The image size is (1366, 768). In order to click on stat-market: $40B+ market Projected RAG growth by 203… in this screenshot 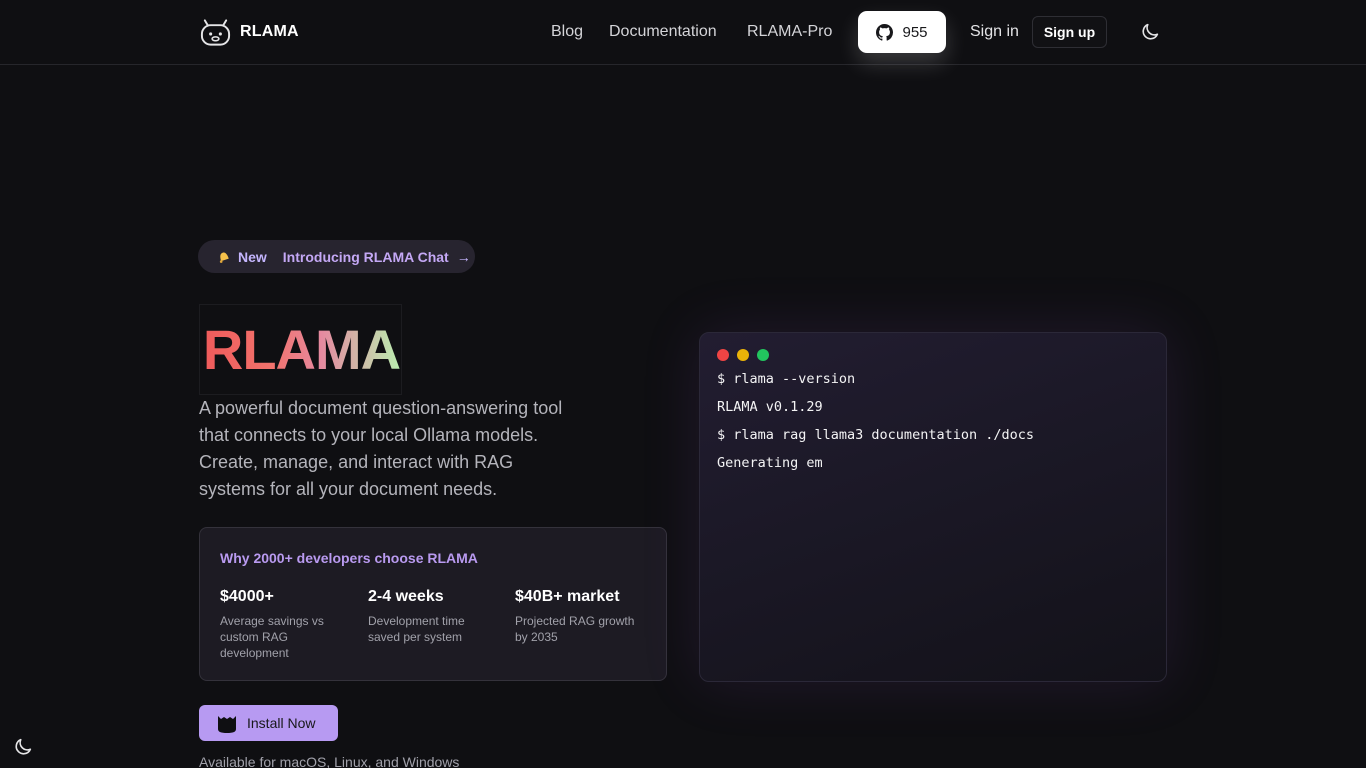, I will do `click(580, 616)`.